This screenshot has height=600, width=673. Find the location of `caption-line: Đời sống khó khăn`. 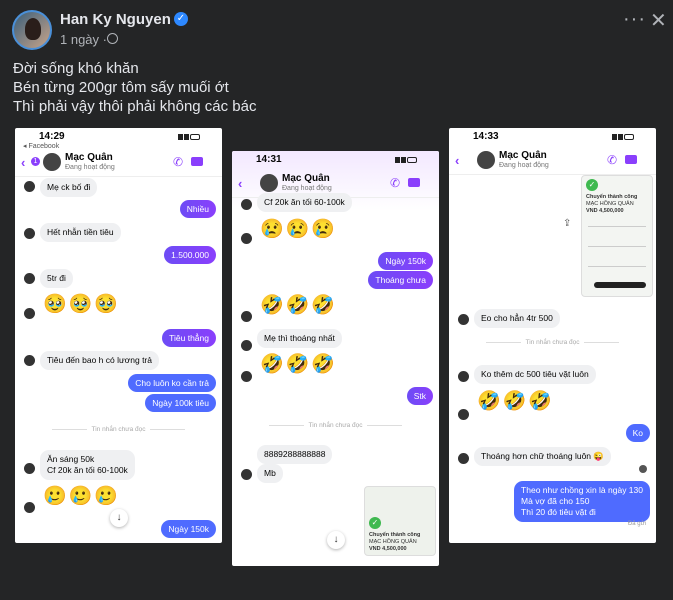

caption-line: Đời sống khó khăn is located at coordinates (76, 68).